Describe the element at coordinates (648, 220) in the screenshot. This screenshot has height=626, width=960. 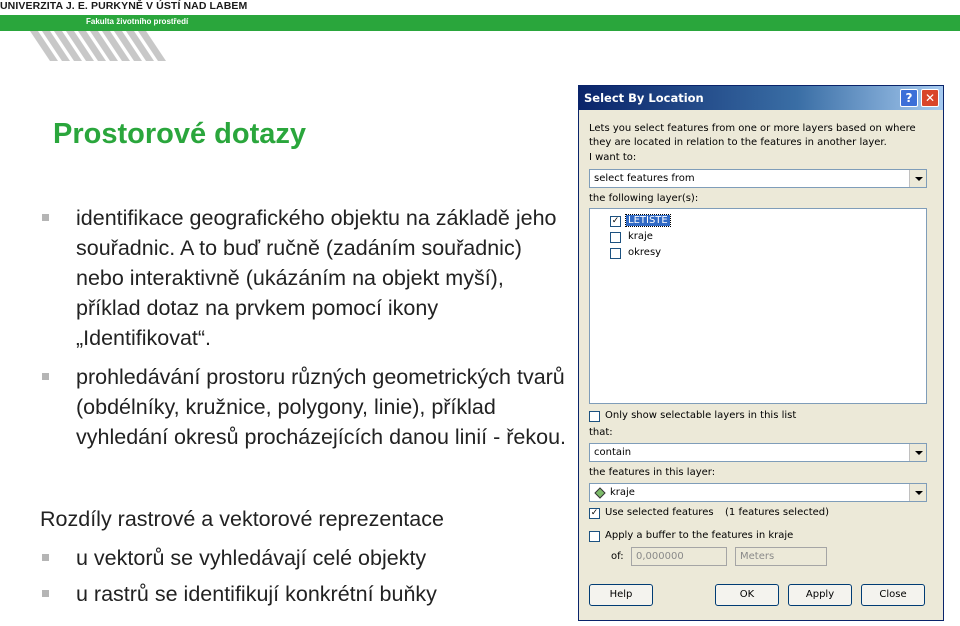
I see `layer-name: LETISTE` at that location.